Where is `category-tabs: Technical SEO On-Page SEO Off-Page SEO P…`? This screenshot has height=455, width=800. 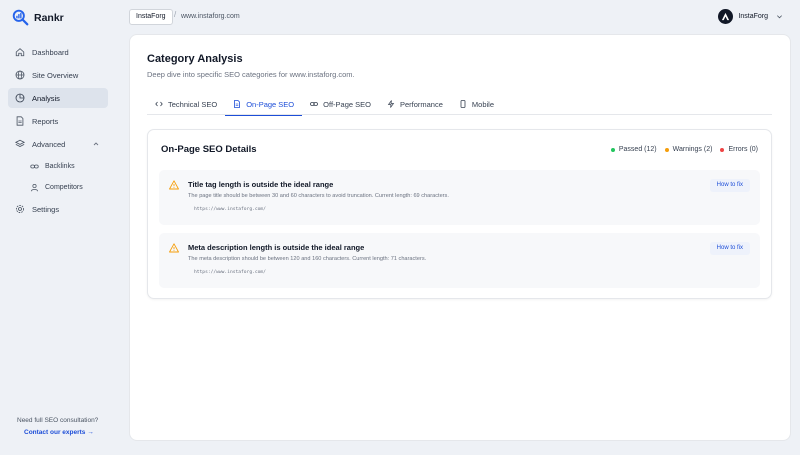
category-tabs: Technical SEO On-Page SEO Off-Page SEO P… is located at coordinates (459, 104).